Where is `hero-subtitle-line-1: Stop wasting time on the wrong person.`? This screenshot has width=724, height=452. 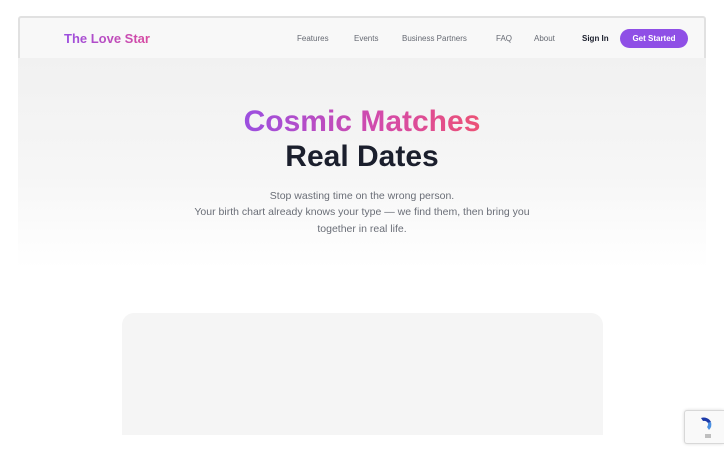 hero-subtitle-line-1: Stop wasting time on the wrong person. is located at coordinates (362, 196).